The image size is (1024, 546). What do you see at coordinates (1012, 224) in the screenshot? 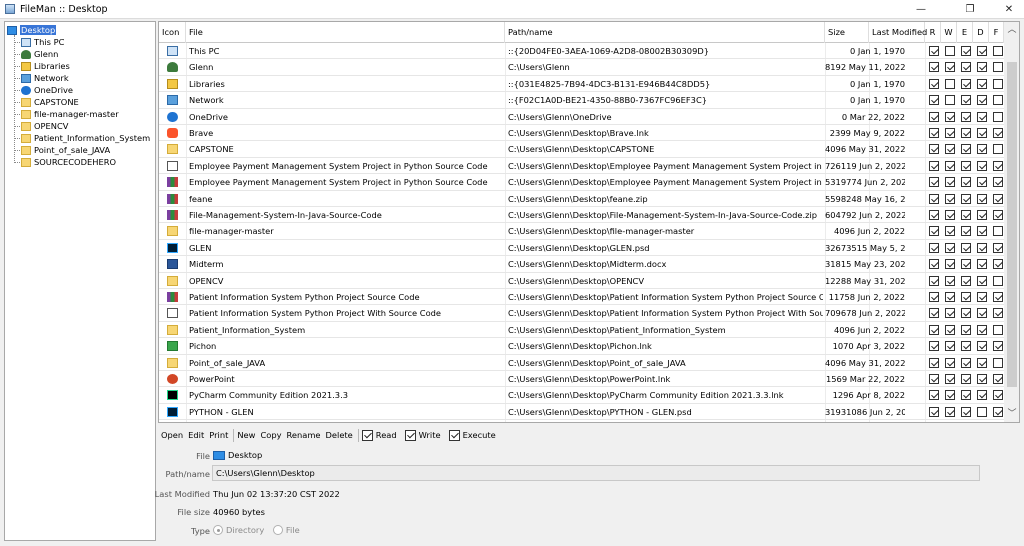
I see `scrollbar-thumb` at bounding box center [1012, 224].